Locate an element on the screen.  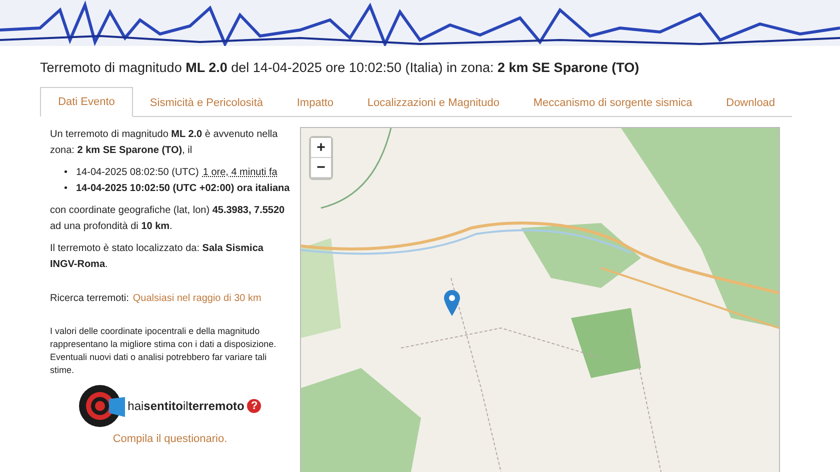
event-time: 14-04-2025 10:02:50 (UTC +02:00) ora italiana is located at coordinates (183, 189).